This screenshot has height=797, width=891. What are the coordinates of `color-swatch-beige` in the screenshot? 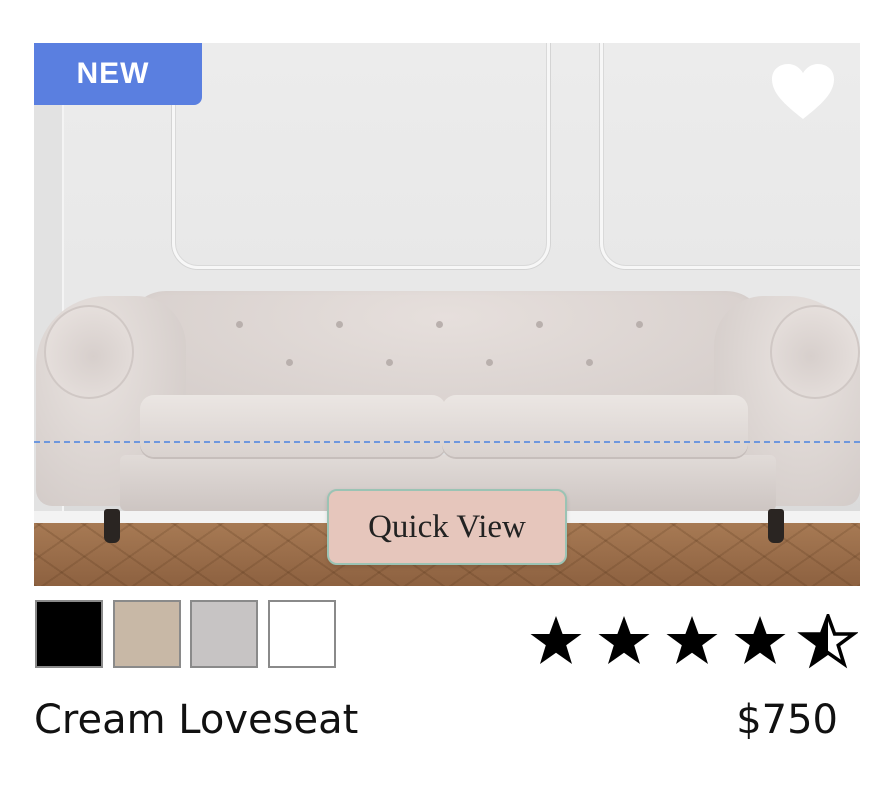 It's located at (147, 634).